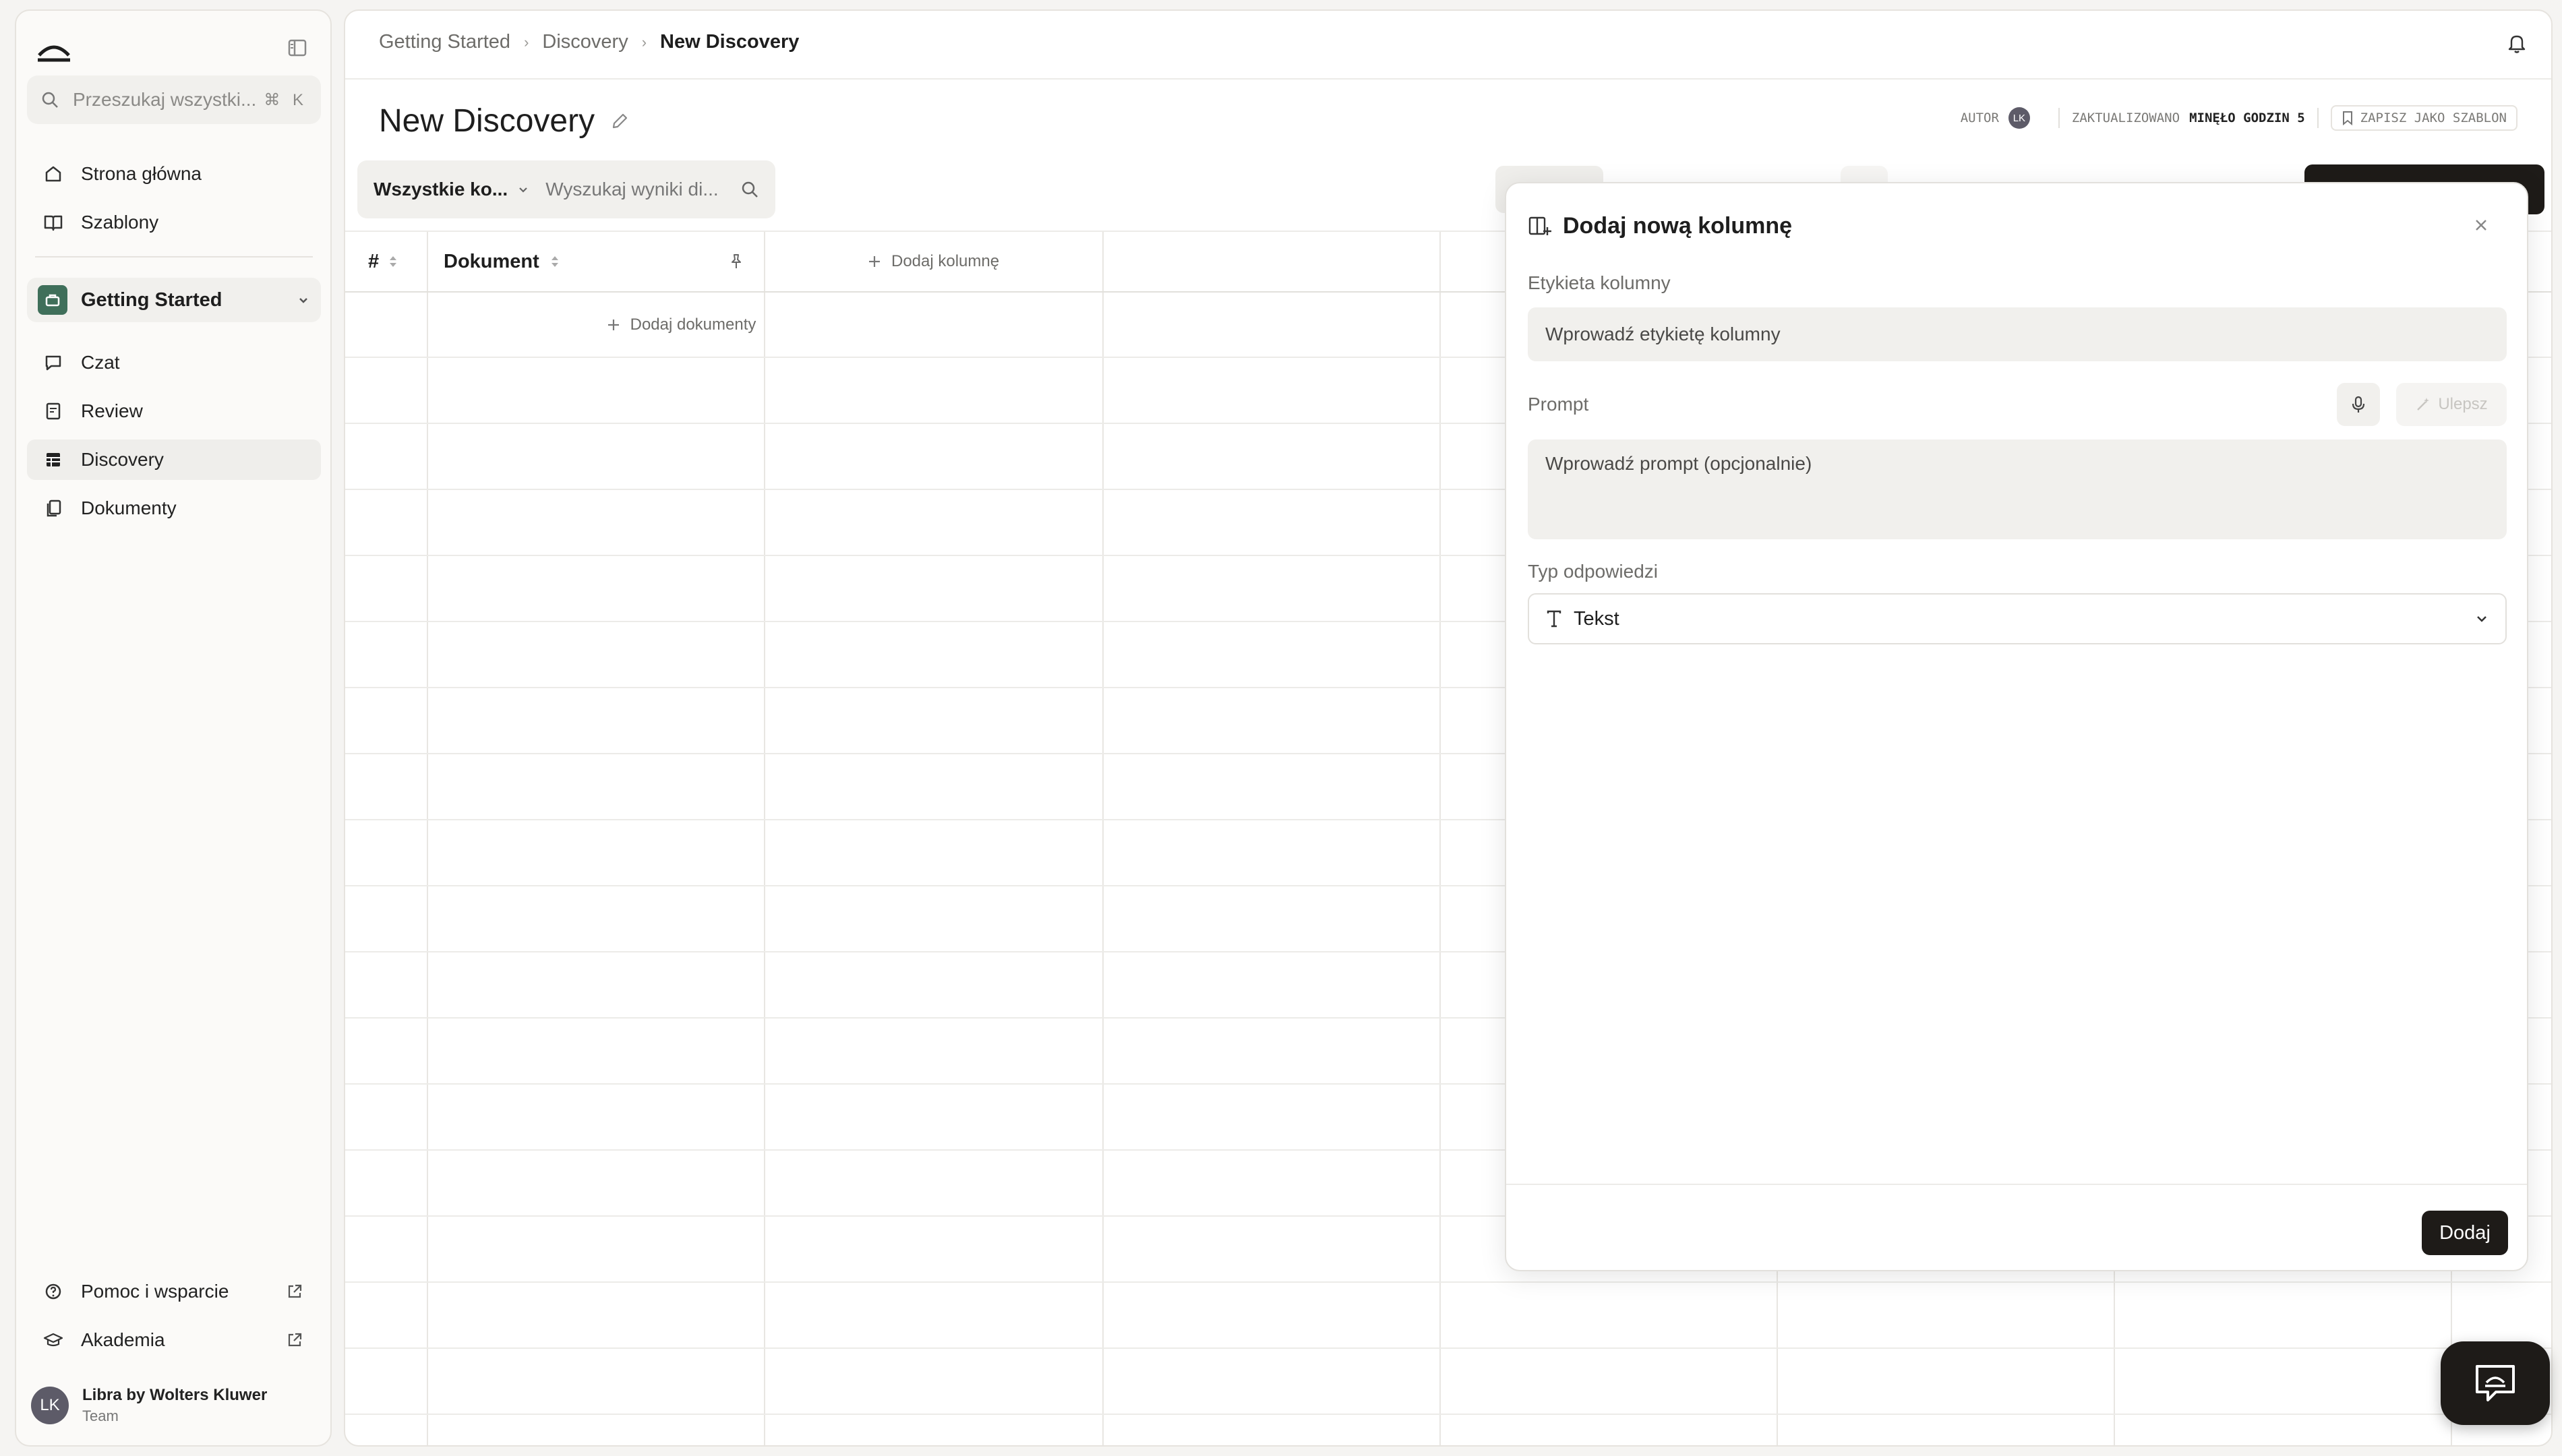 The width and height of the screenshot is (2562, 1456). I want to click on prompt-label: Prompt, so click(1558, 404).